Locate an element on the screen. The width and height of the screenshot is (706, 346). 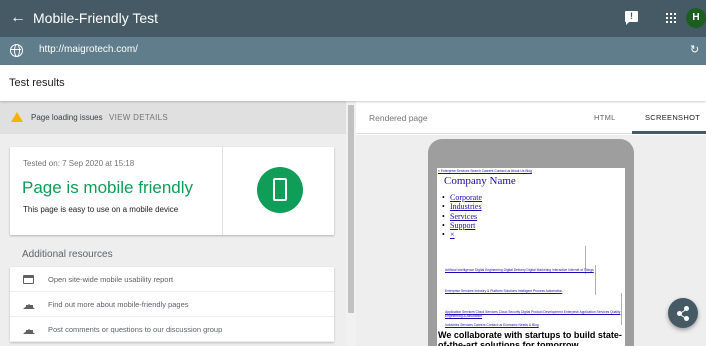
site-nav-item: Industries is located at coordinates (462, 207).